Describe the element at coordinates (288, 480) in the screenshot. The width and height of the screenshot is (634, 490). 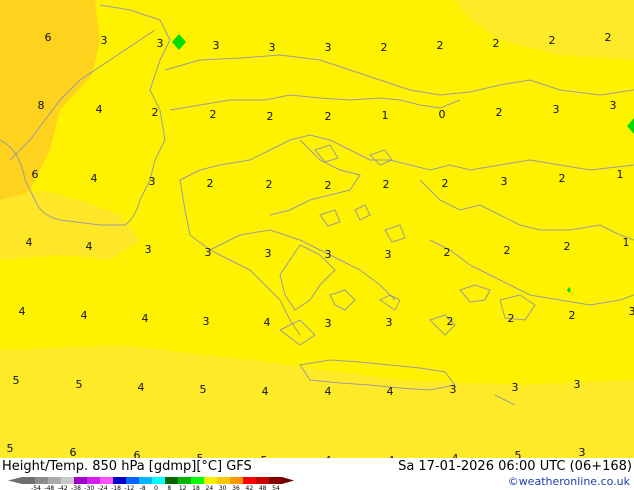
I see `legend-arrow-right` at that location.